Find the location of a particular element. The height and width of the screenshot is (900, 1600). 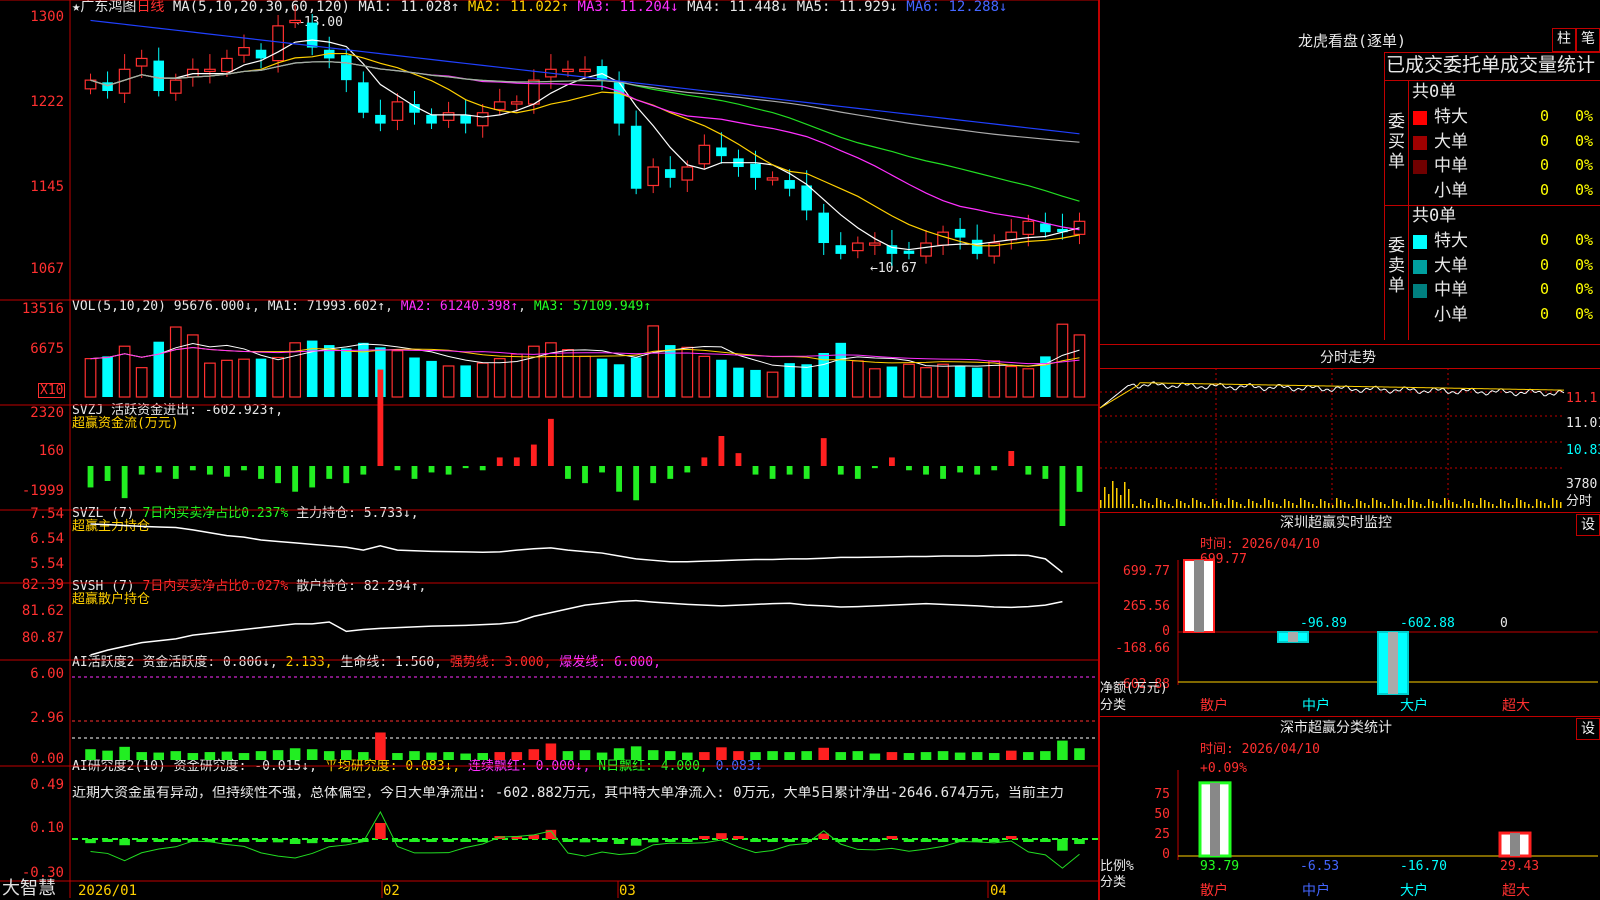

intraday-price-2: 11.01 is located at coordinates (1583, 423).